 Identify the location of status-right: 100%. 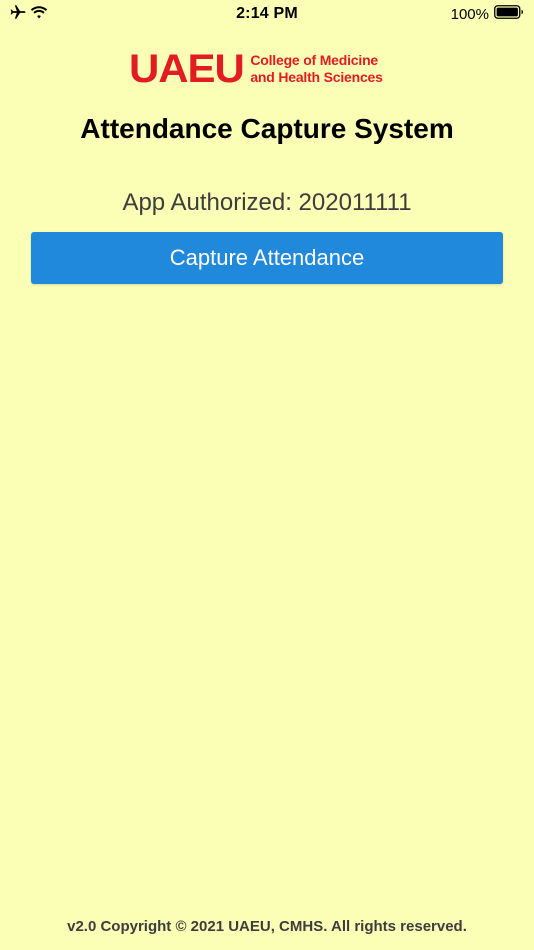
(487, 14).